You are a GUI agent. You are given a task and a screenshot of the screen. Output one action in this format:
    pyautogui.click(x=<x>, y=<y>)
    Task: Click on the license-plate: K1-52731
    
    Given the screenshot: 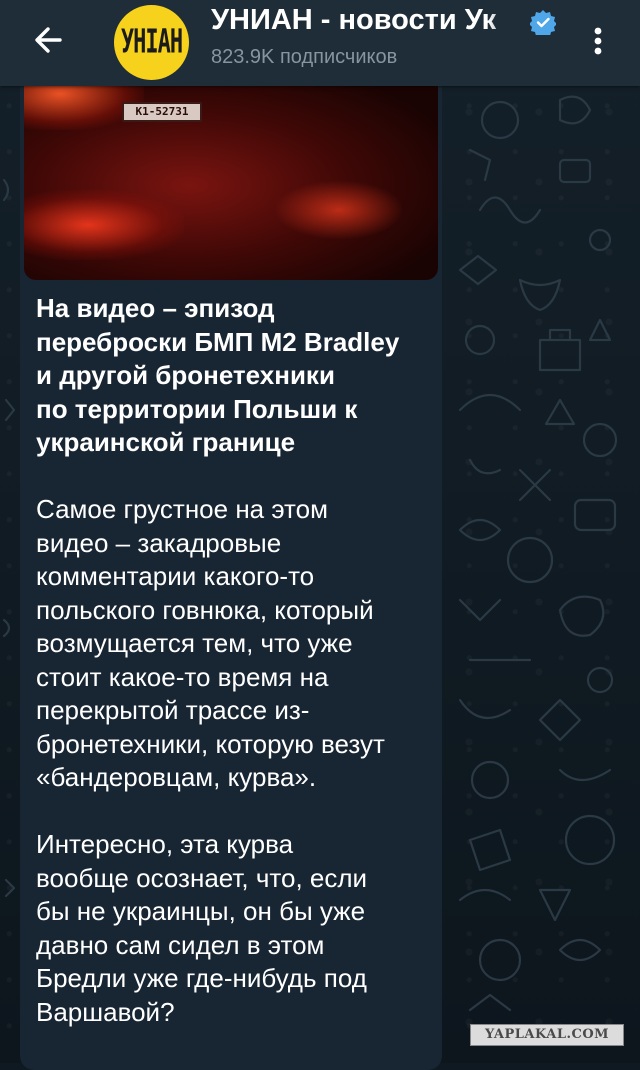 What is the action you would take?
    pyautogui.click(x=162, y=112)
    